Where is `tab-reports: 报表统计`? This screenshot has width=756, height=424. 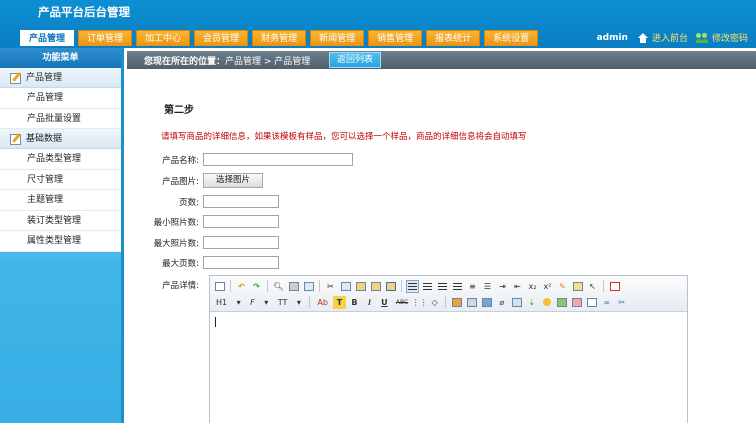 tab-reports: 报表统计 is located at coordinates (453, 38).